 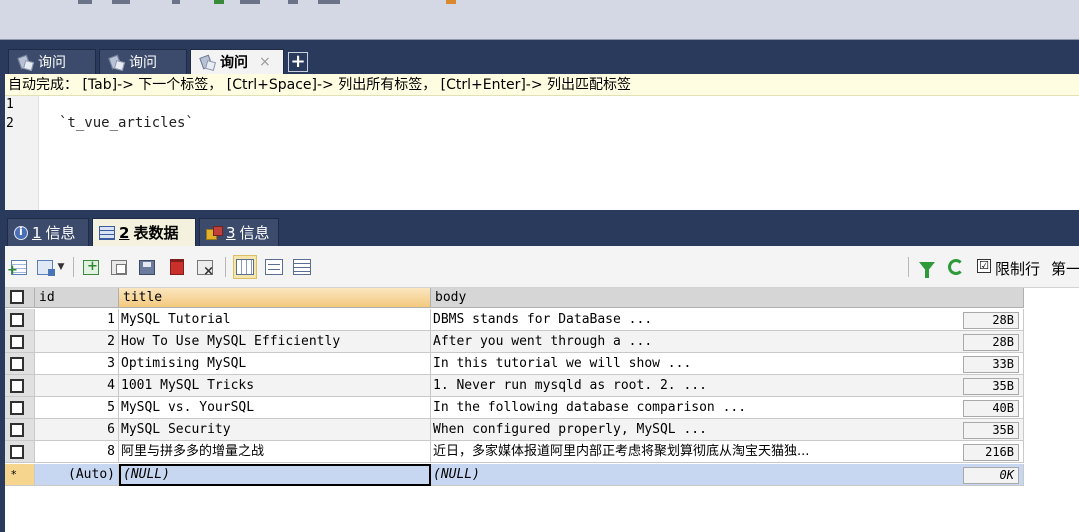 What do you see at coordinates (275, 452) in the screenshot?
I see `cell-title: 阿里与拼多多的增量之战` at bounding box center [275, 452].